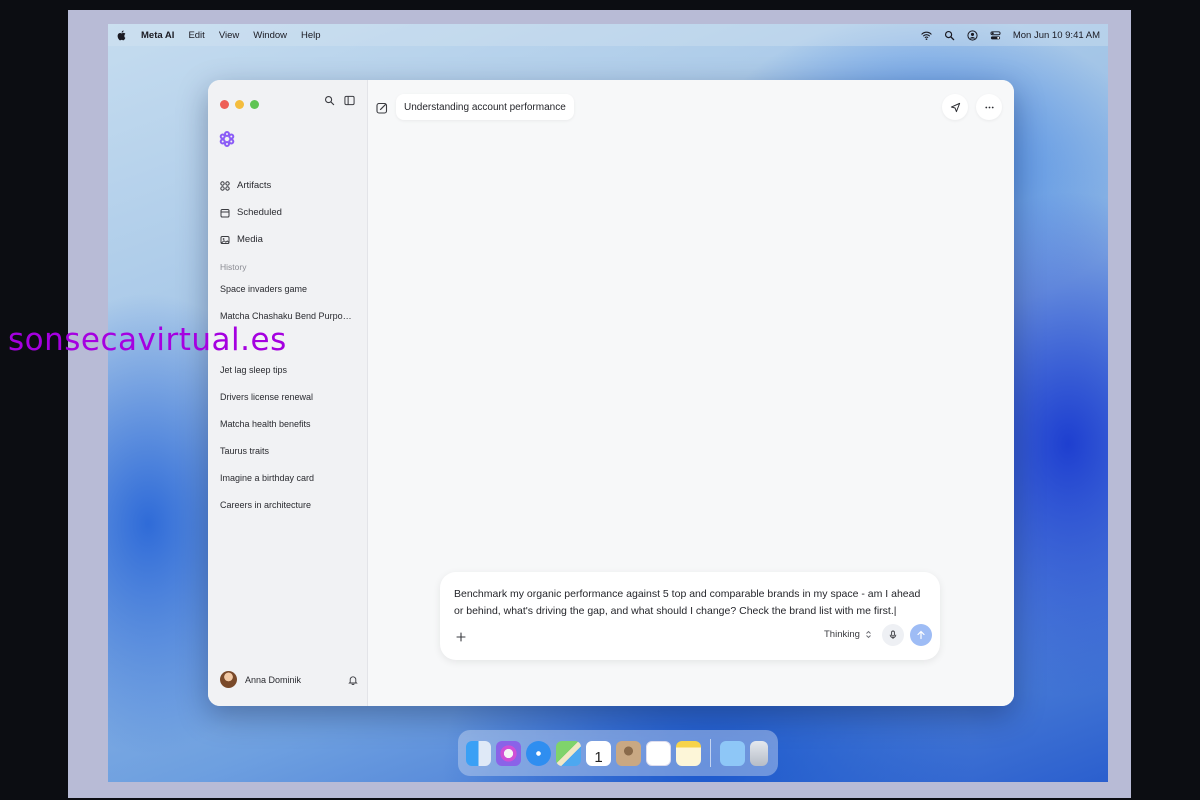 The height and width of the screenshot is (800, 1200). What do you see at coordinates (227, 139) in the screenshot?
I see `meta-ai-logo-icon` at bounding box center [227, 139].